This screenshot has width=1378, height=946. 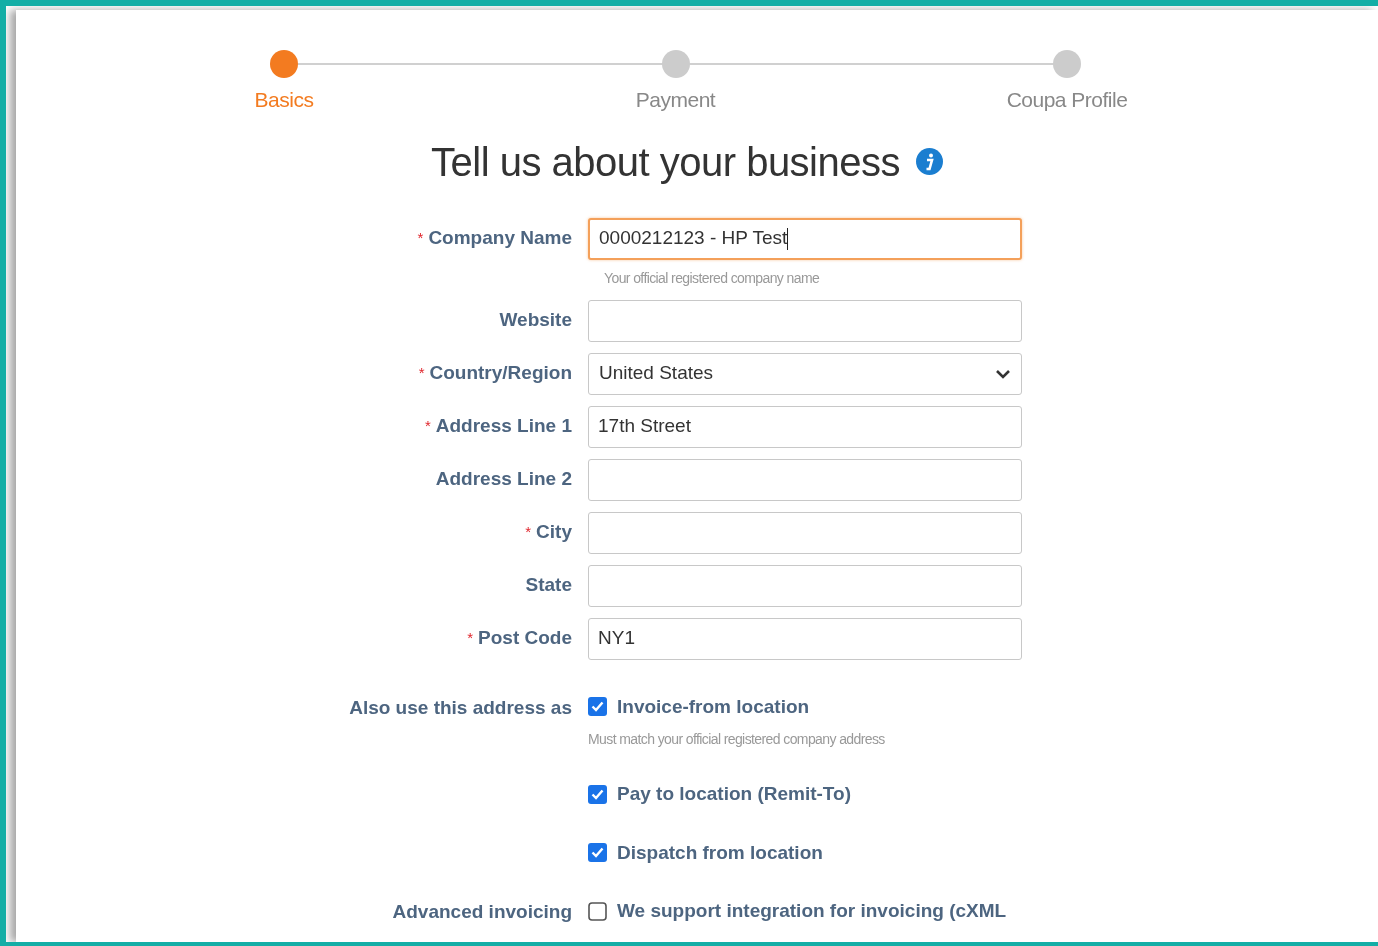 What do you see at coordinates (929, 161) in the screenshot?
I see `info-icon` at bounding box center [929, 161].